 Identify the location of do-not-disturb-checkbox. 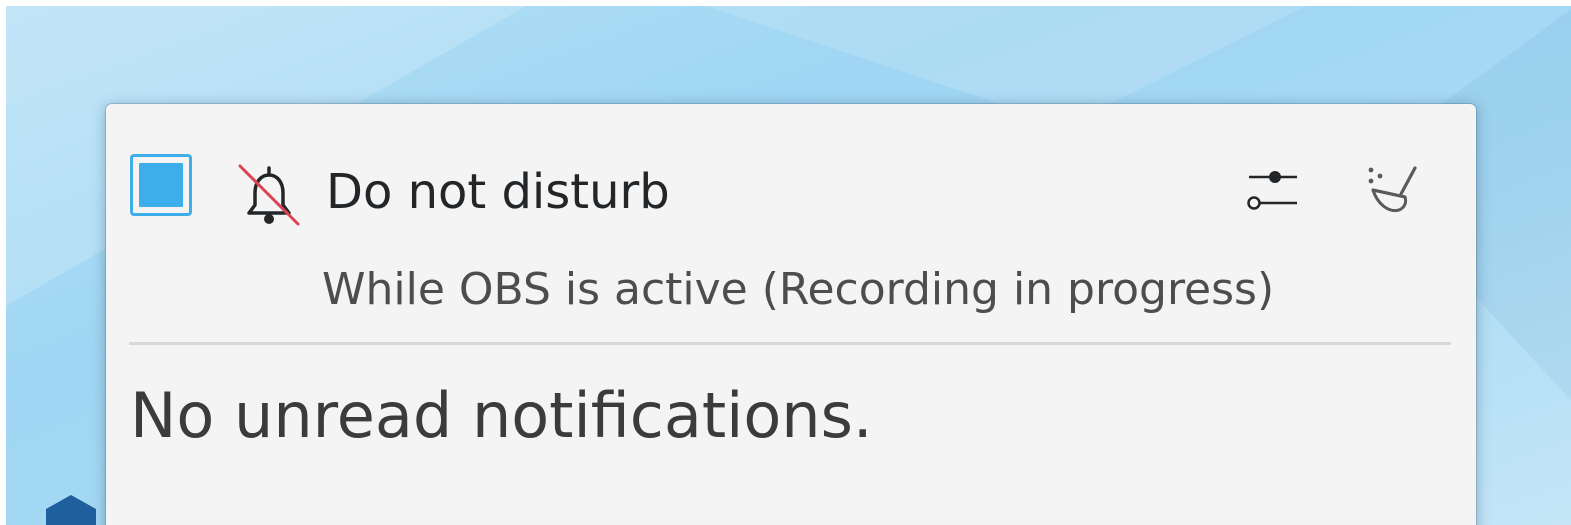
(161, 185).